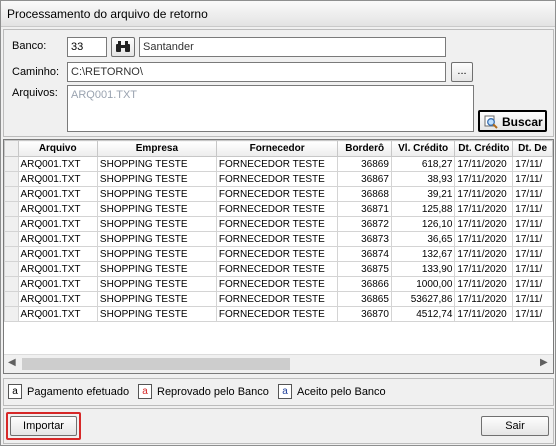 This screenshot has height=446, width=556. What do you see at coordinates (145, 391) in the screenshot?
I see `legend-swatch-reprovado: a` at bounding box center [145, 391].